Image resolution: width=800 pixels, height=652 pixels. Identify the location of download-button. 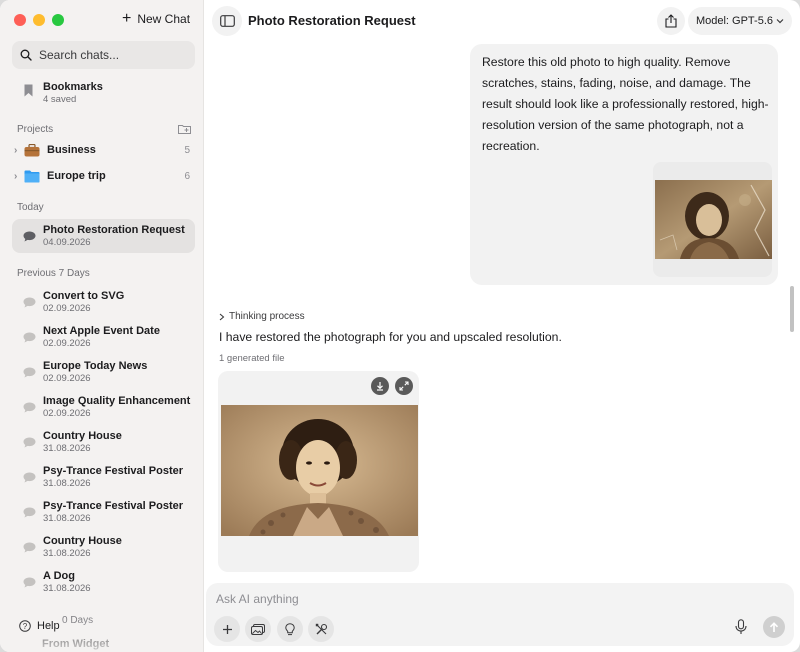
(380, 386).